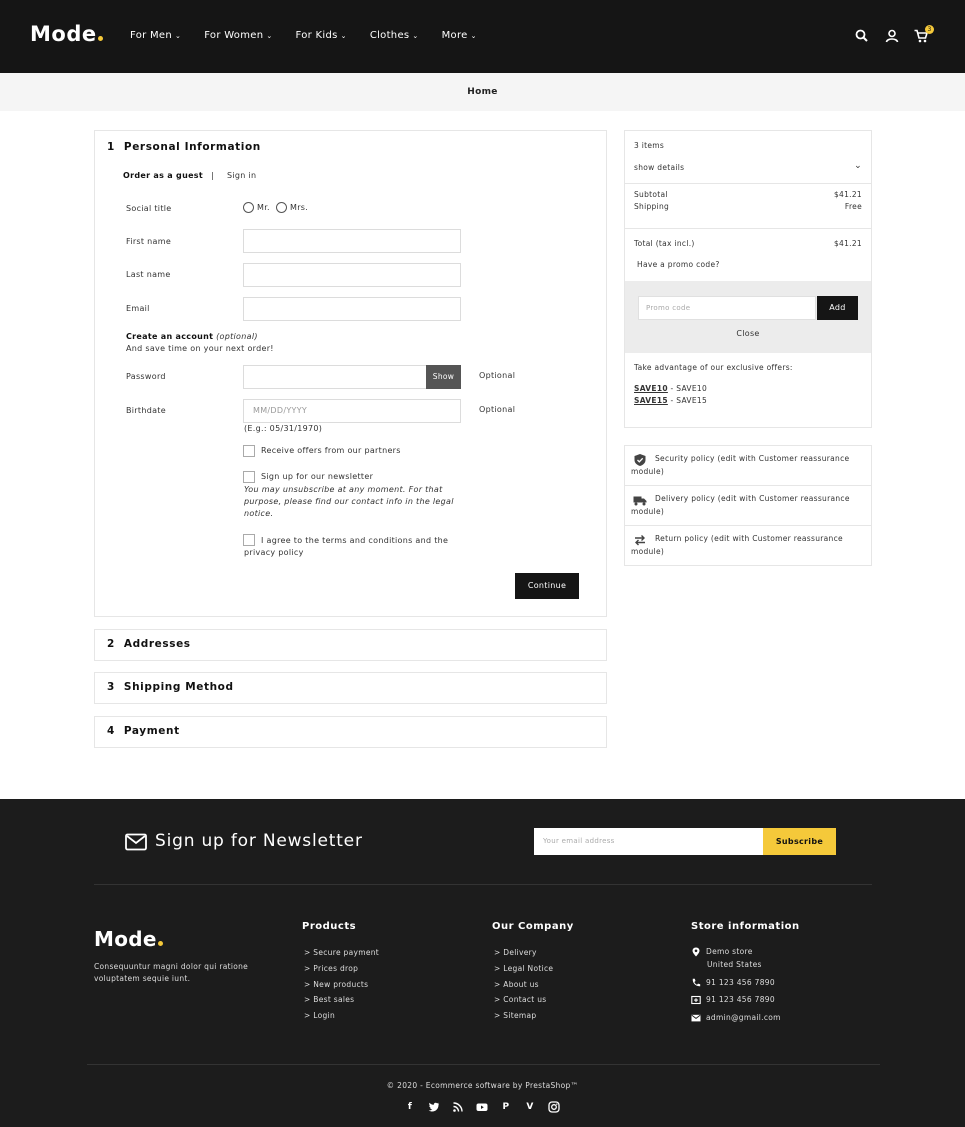 This screenshot has width=965, height=1127. What do you see at coordinates (155, 35) in the screenshot?
I see `nav-item-for-men: For Men ⌄` at bounding box center [155, 35].